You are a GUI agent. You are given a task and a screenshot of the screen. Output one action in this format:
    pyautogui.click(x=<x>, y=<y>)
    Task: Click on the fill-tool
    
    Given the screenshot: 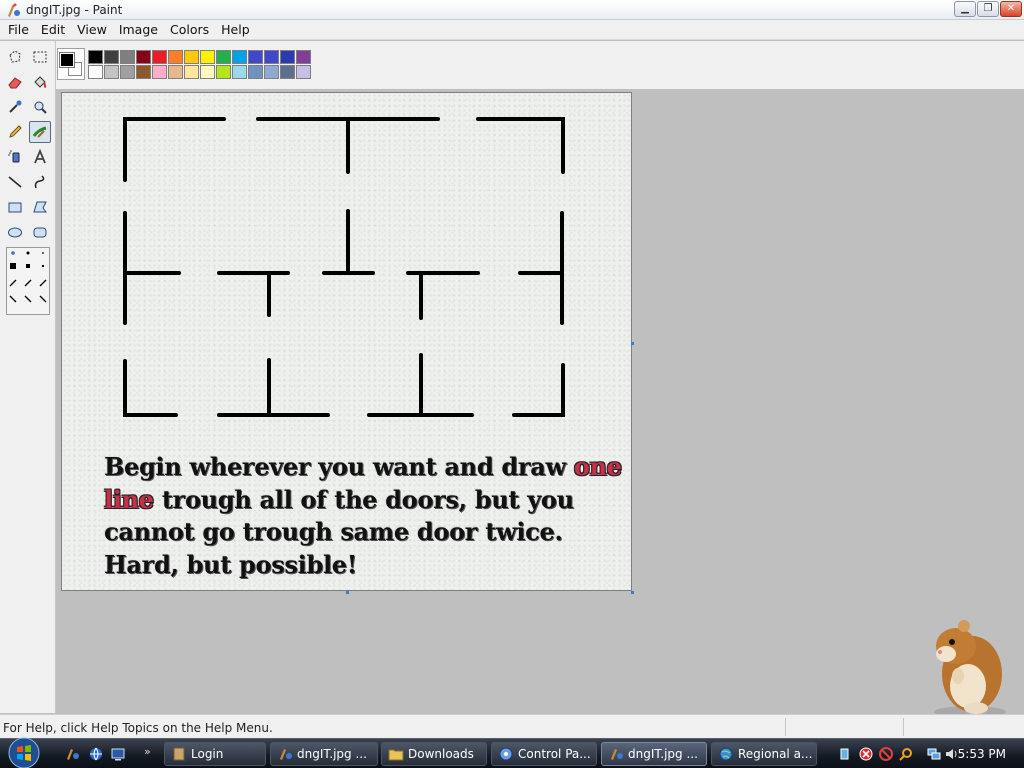 What is the action you would take?
    pyautogui.click(x=40, y=82)
    